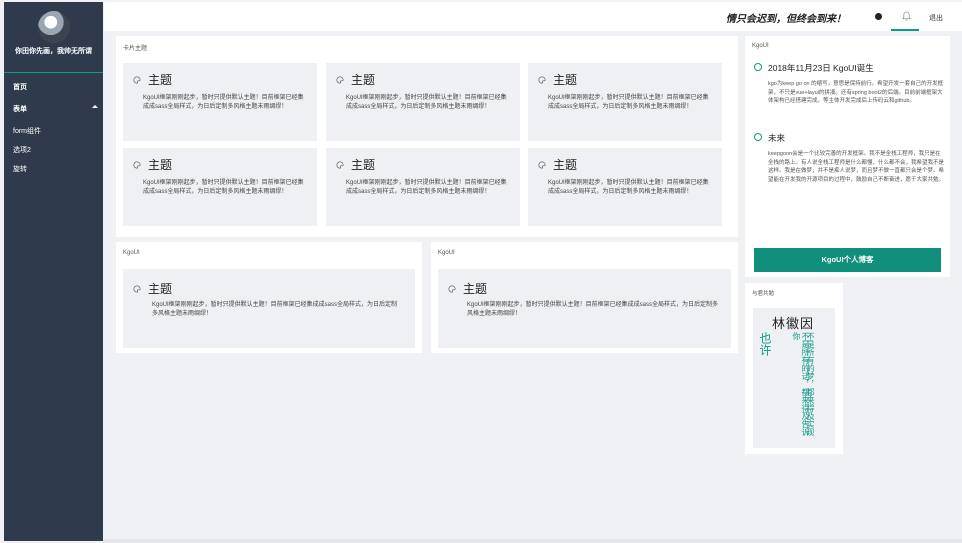 The image size is (962, 543). What do you see at coordinates (533, 541) in the screenshot?
I see `page-bottom-edge` at bounding box center [533, 541].